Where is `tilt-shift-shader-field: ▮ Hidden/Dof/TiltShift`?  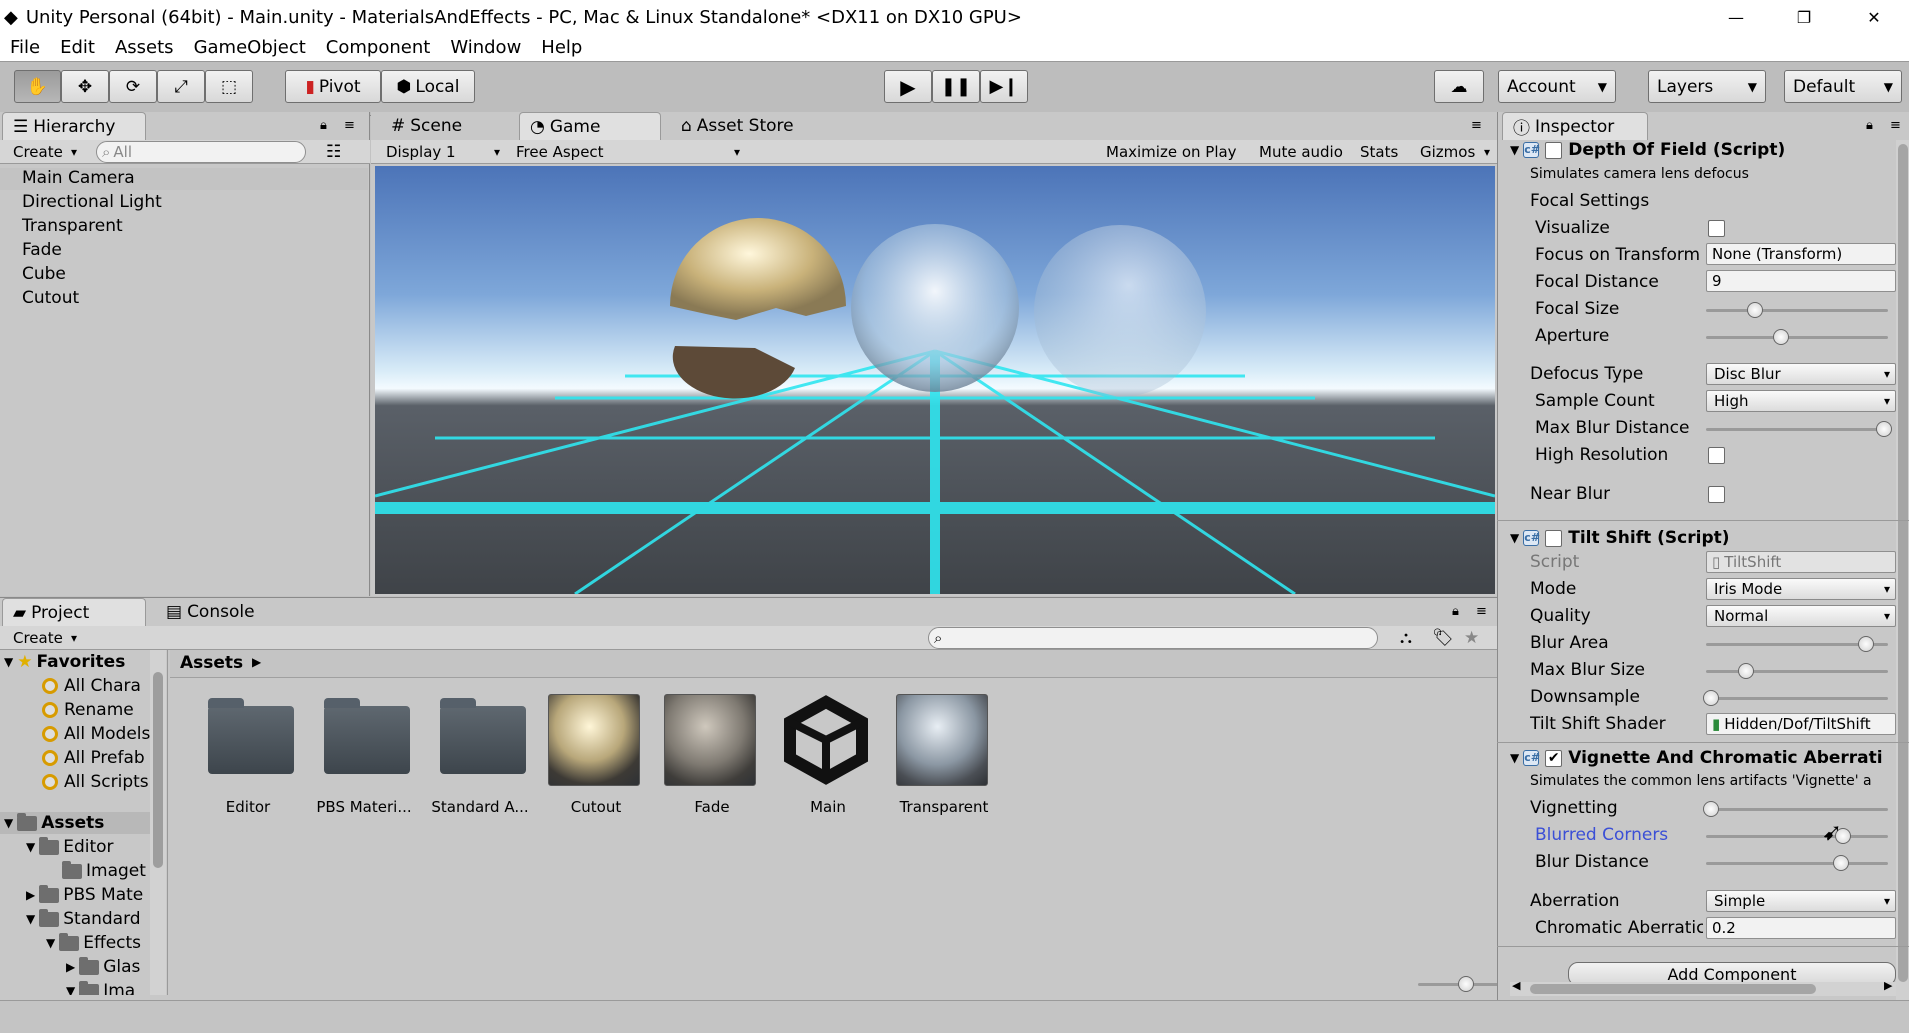
tilt-shift-shader-field: ▮ Hidden/Dof/TiltShift is located at coordinates (1801, 724).